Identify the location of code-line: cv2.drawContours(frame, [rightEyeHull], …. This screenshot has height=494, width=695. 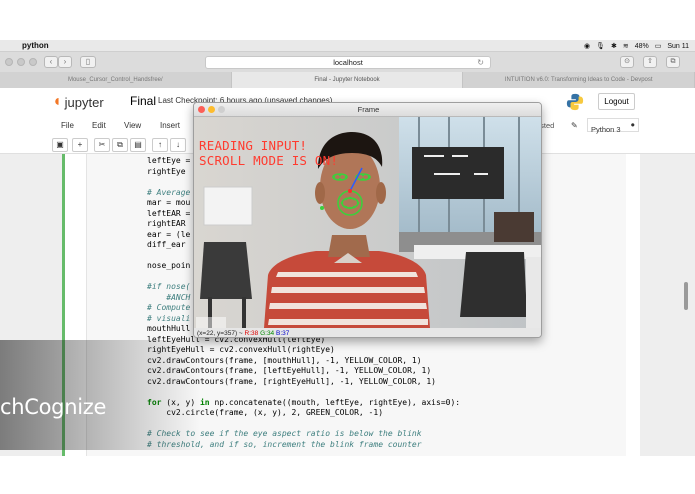
(291, 381).